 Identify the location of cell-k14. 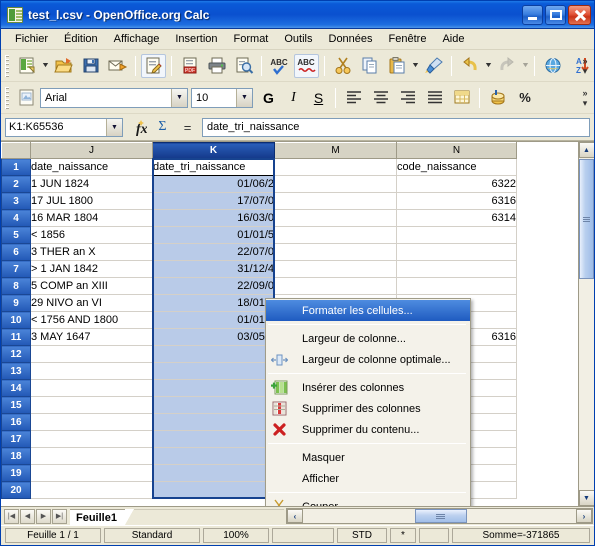
(213, 388).